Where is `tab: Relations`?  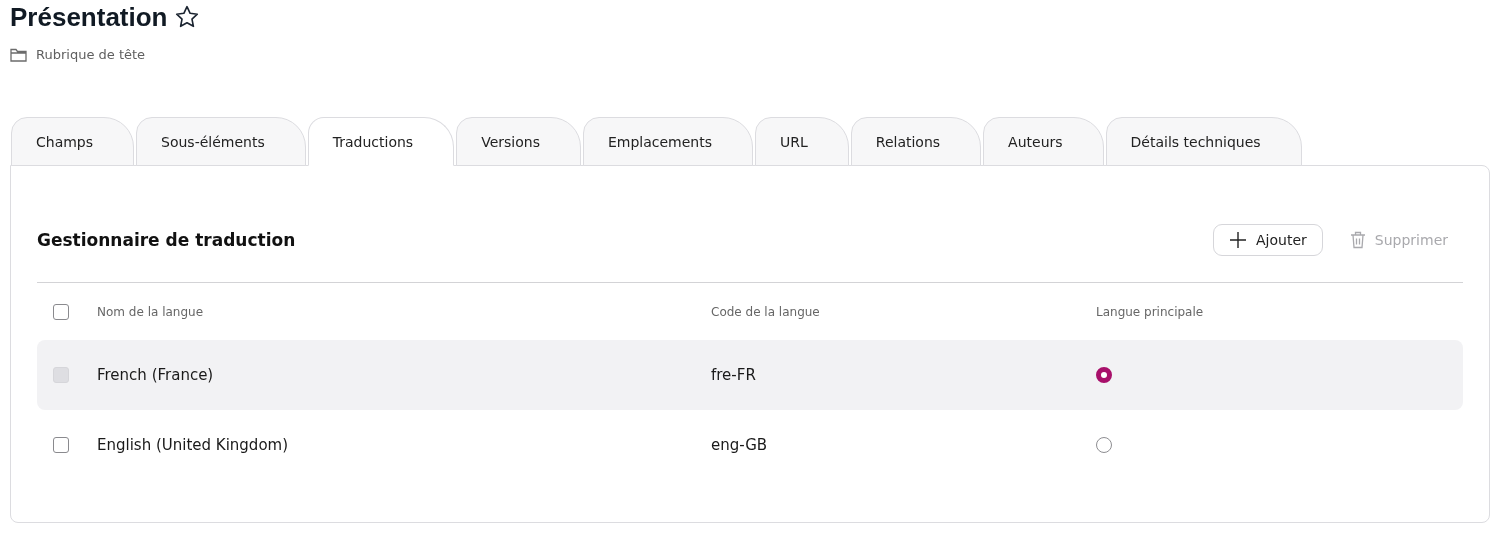 tab: Relations is located at coordinates (916, 141).